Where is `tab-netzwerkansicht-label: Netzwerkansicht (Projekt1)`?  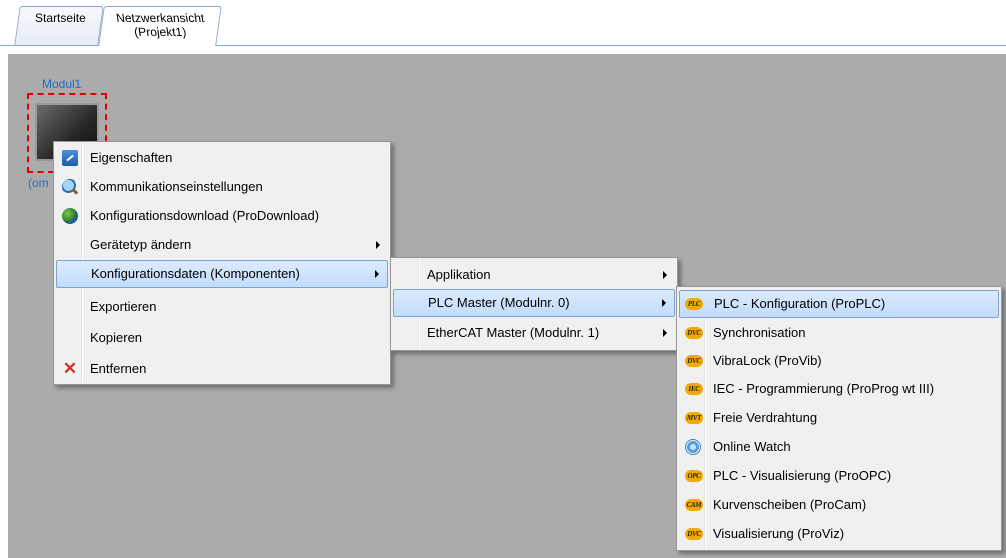
tab-netzwerkansicht-label: Netzwerkansicht (Projekt1) is located at coordinates (160, 25).